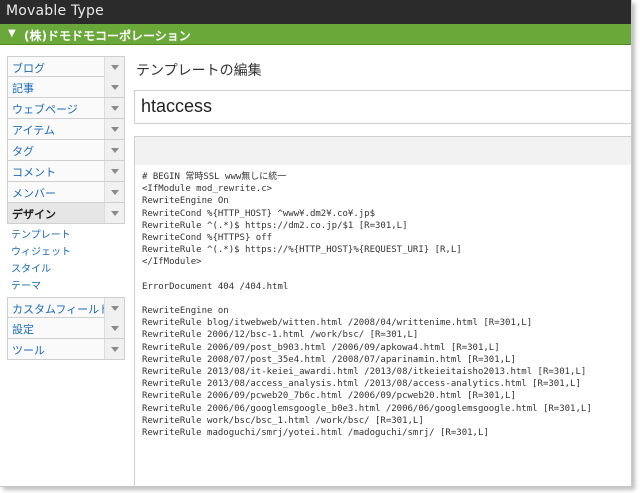 The width and height of the screenshot is (640, 493). Describe the element at coordinates (66, 87) in the screenshot. I see `sidebar-item-entries: 記事` at that location.